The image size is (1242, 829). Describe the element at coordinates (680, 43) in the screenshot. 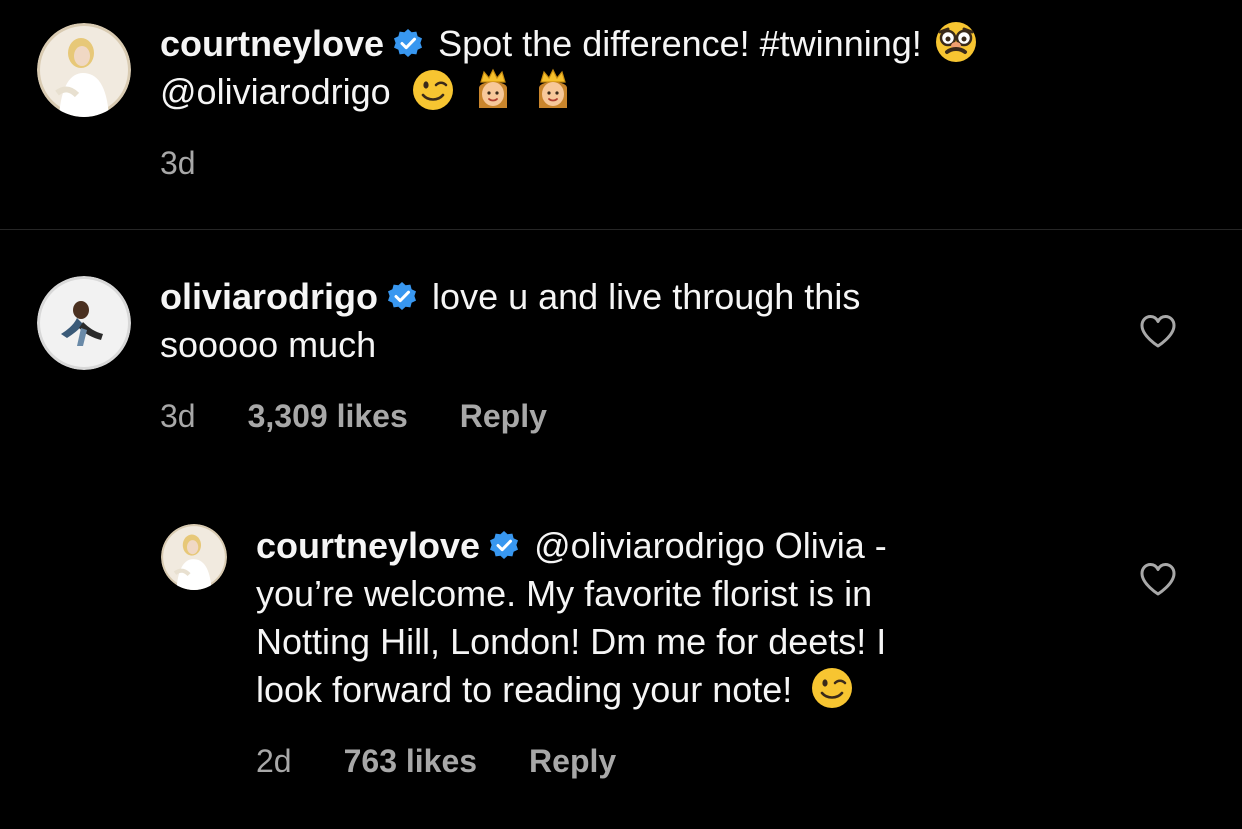

I see `caption-message: Spot the difference! #twinning!` at that location.